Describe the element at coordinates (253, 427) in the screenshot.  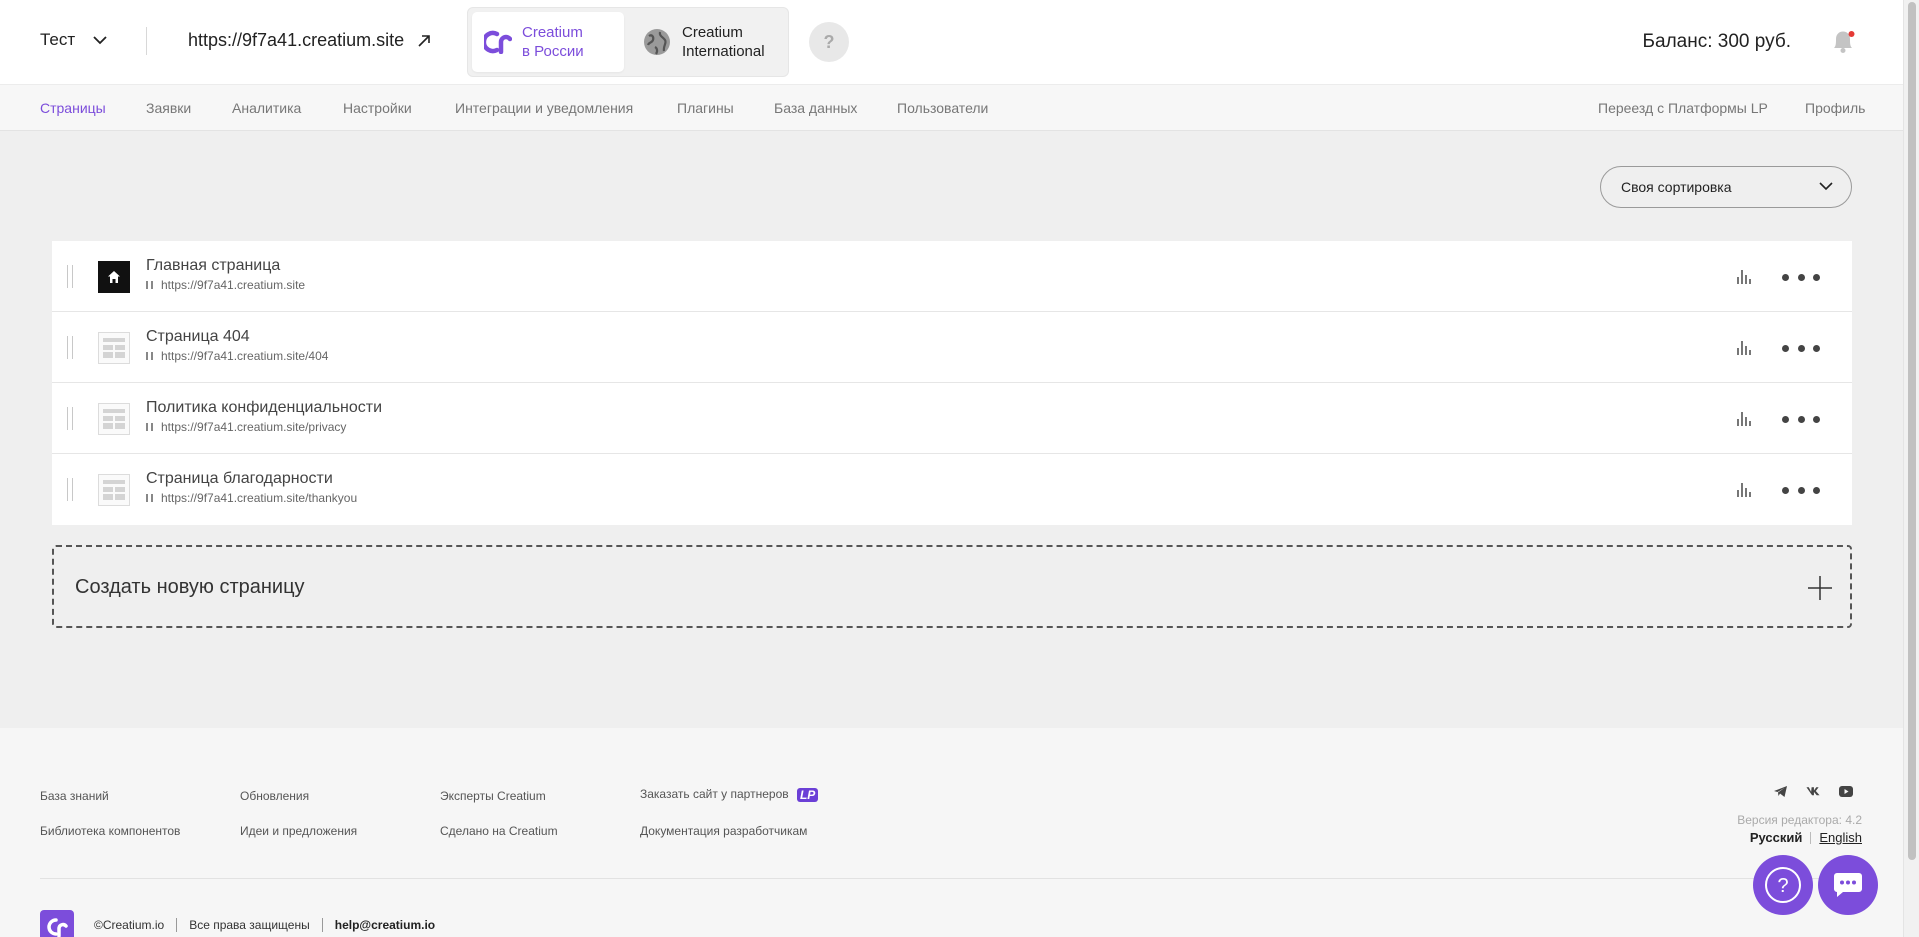
I see `page-url-text: https://9f7a41.creatium.site/privacy` at that location.